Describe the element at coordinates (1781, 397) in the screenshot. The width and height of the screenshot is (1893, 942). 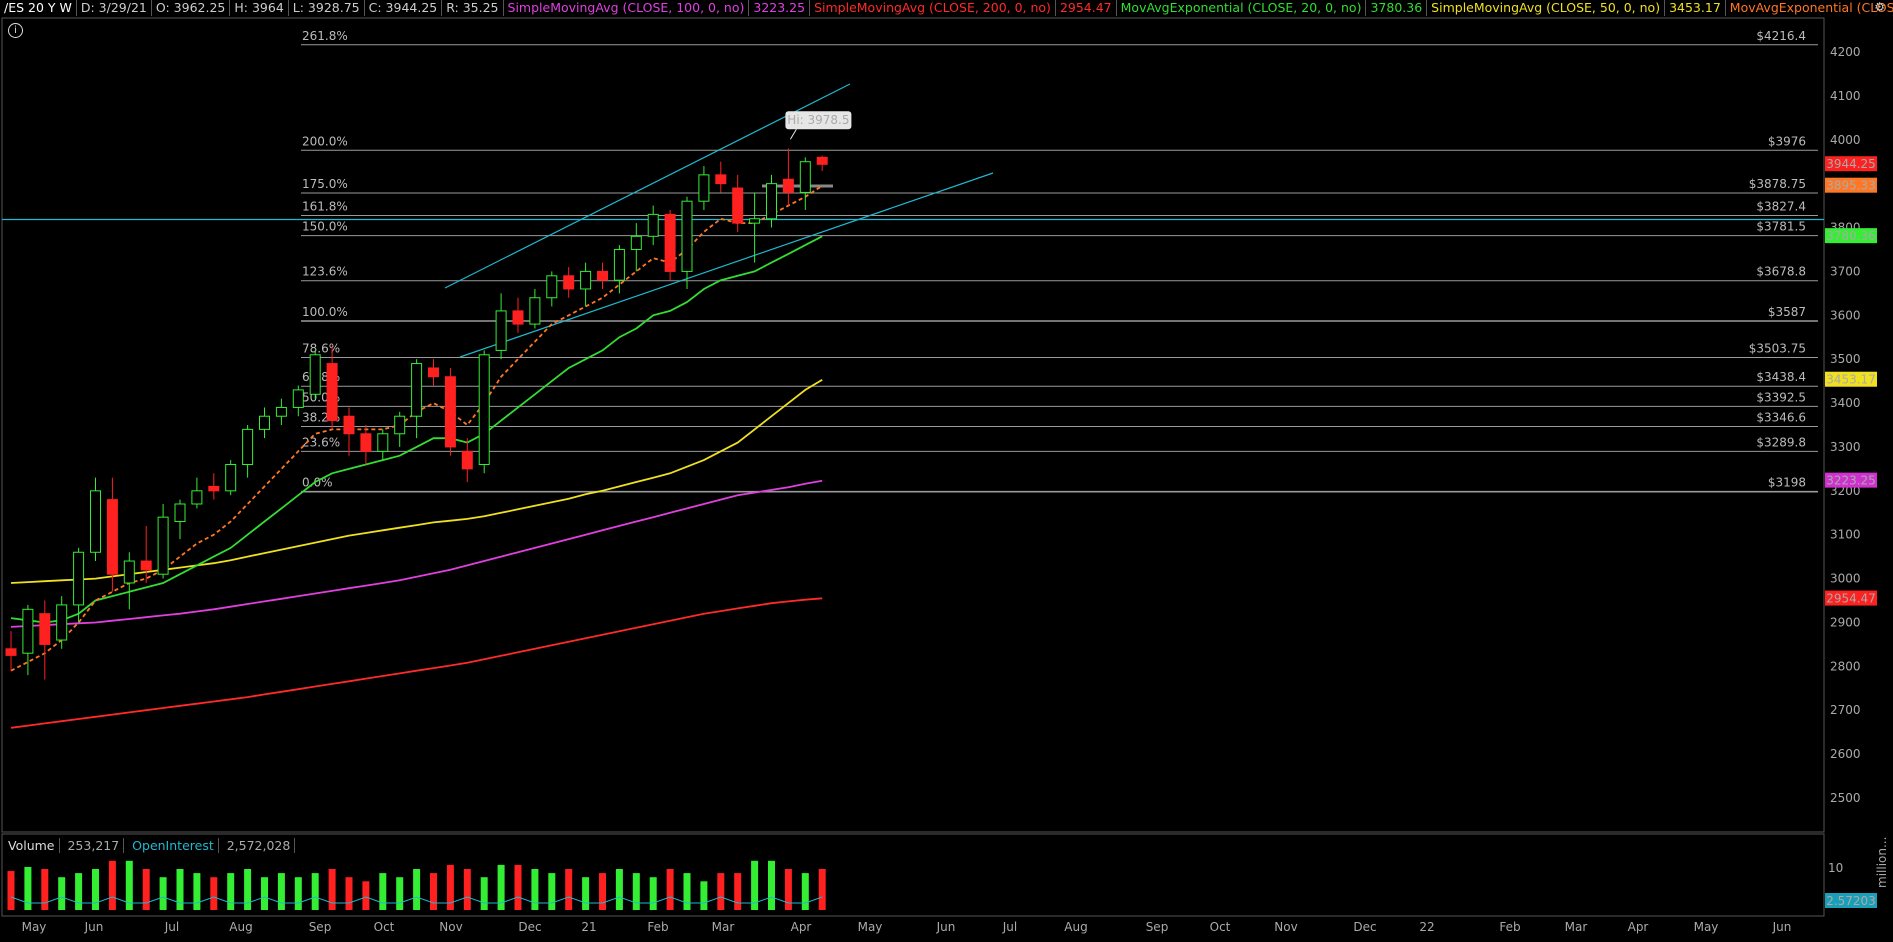
I see `fib-price-label: $3392.5` at that location.